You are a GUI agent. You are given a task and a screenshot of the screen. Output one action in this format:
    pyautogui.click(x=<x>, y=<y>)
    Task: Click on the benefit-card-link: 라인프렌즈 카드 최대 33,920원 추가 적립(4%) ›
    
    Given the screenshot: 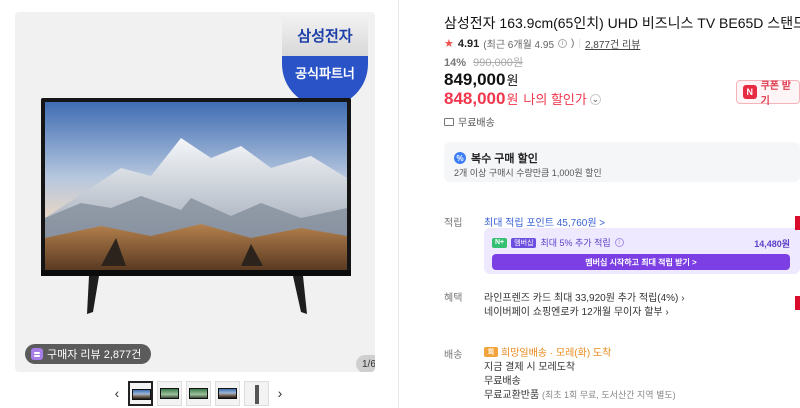 What is the action you would take?
    pyautogui.click(x=584, y=296)
    